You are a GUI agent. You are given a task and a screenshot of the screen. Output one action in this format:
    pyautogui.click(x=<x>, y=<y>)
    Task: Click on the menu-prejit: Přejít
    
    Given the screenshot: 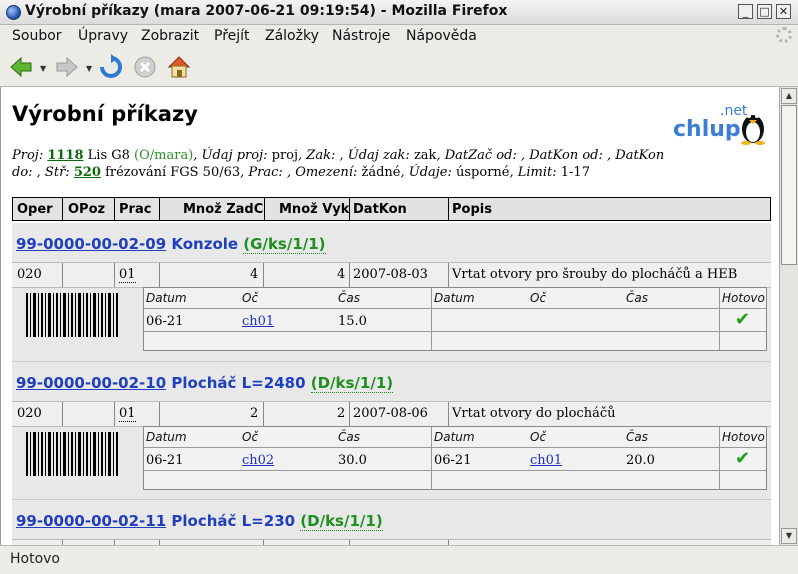 What is the action you would take?
    pyautogui.click(x=232, y=36)
    